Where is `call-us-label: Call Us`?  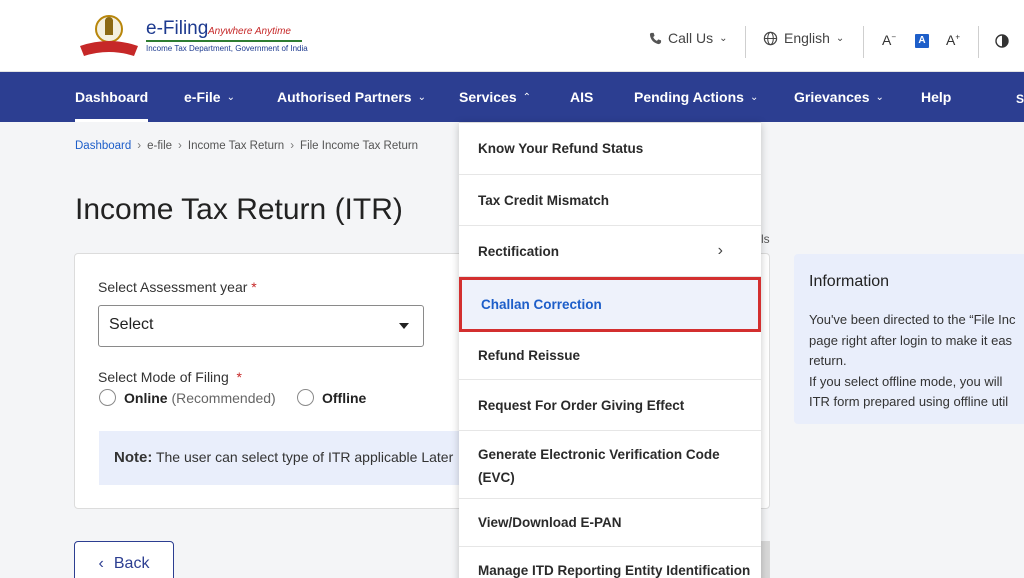
call-us-label: Call Us is located at coordinates (691, 38).